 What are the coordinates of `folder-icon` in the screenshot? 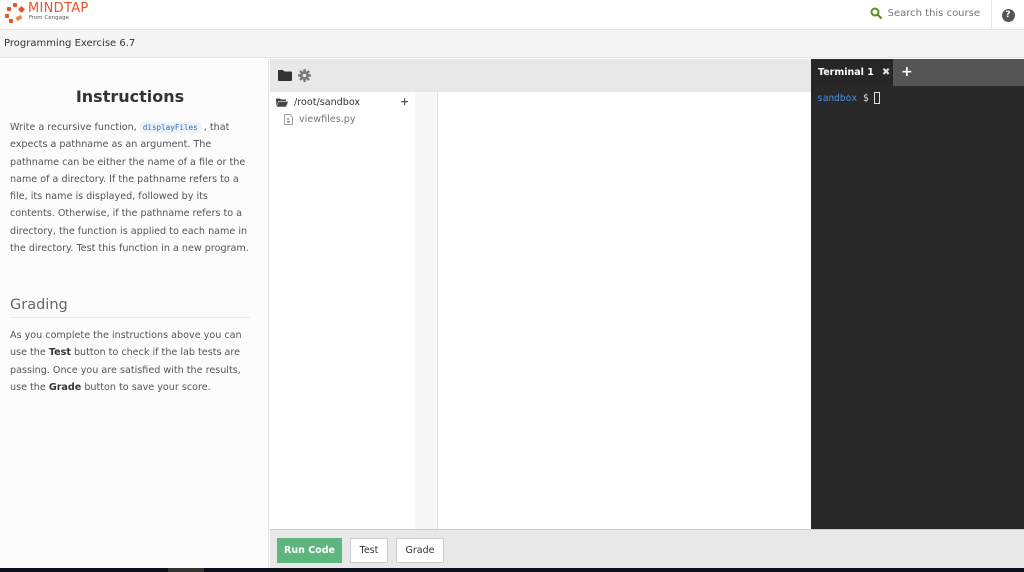 It's located at (285, 75).